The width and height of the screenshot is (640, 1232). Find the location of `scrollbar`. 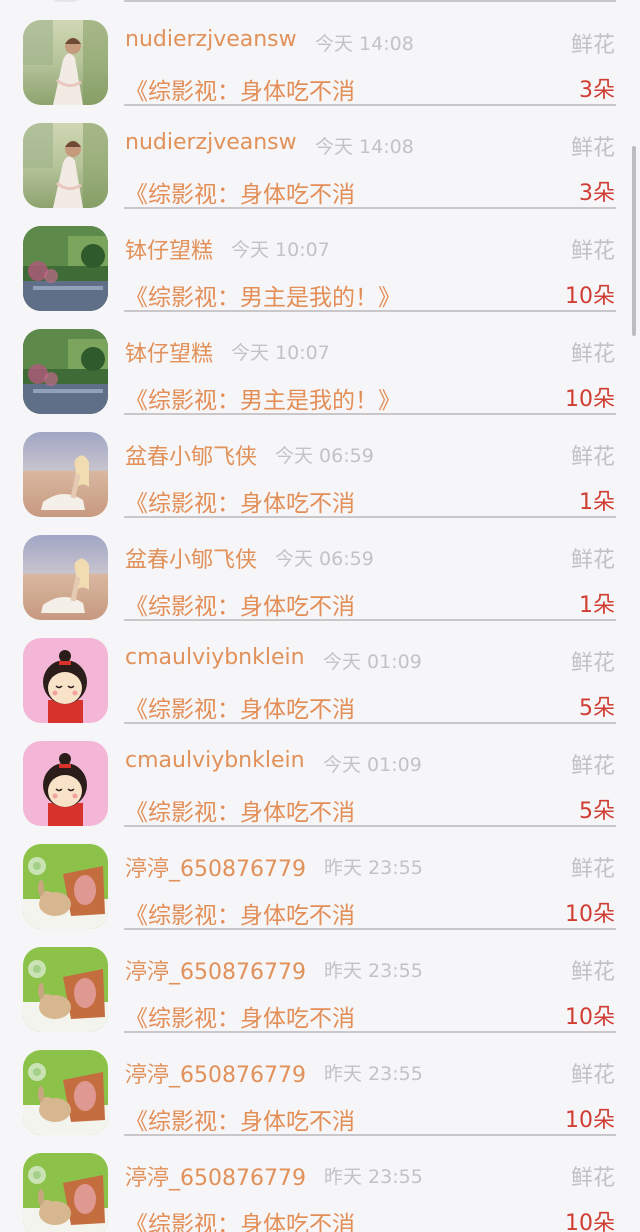

scrollbar is located at coordinates (634, 241).